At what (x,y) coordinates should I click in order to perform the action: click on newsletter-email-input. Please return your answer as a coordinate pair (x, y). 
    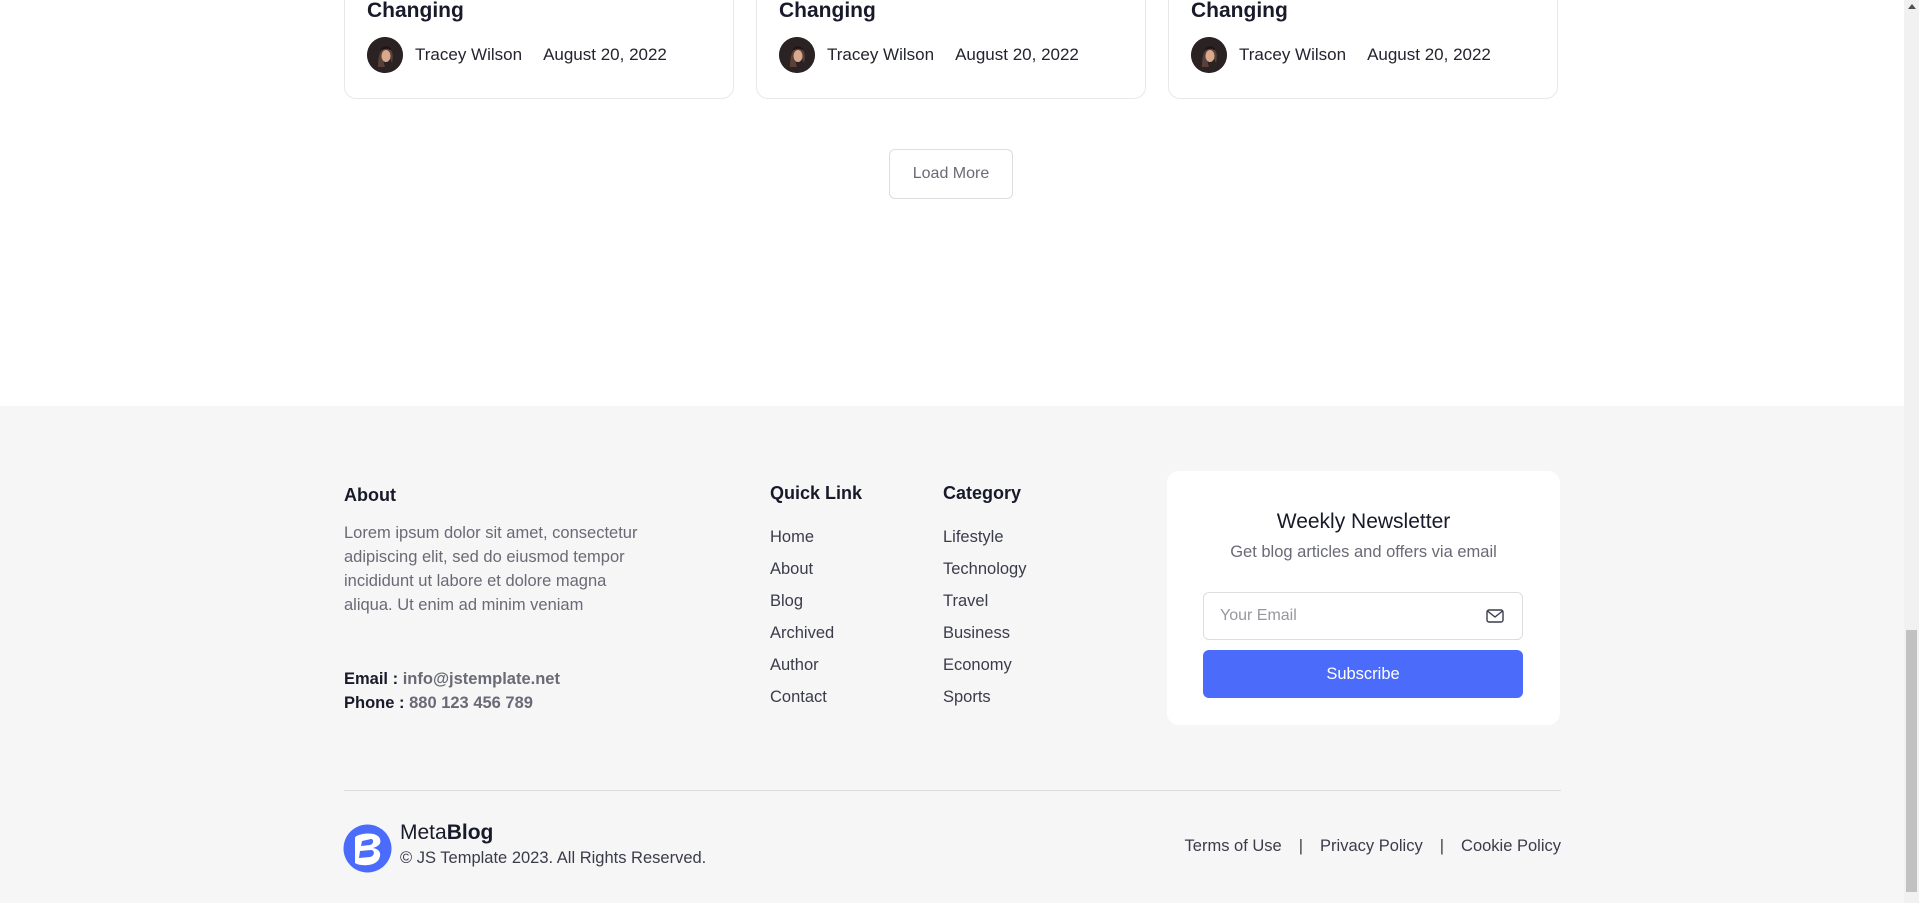
    Looking at the image, I should click on (1339, 616).